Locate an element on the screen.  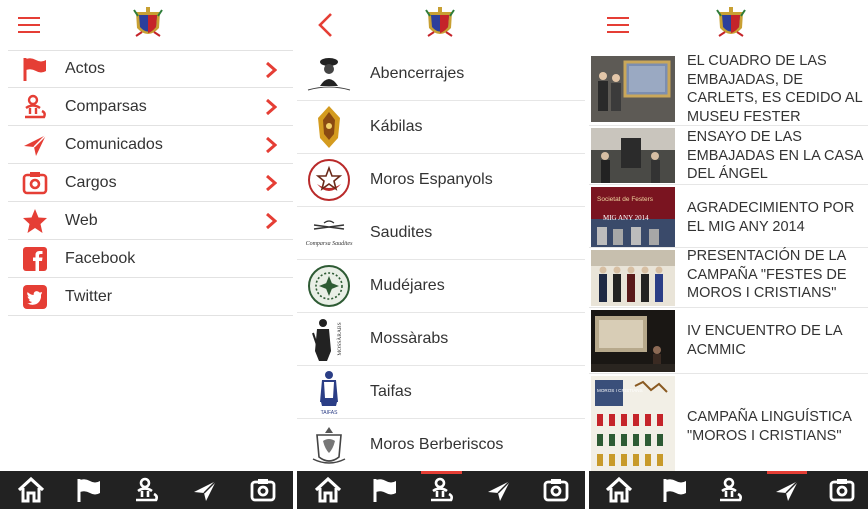
news-title: IV ENCUENTRO DE LA ACMMIC is located at coordinates (764, 340).